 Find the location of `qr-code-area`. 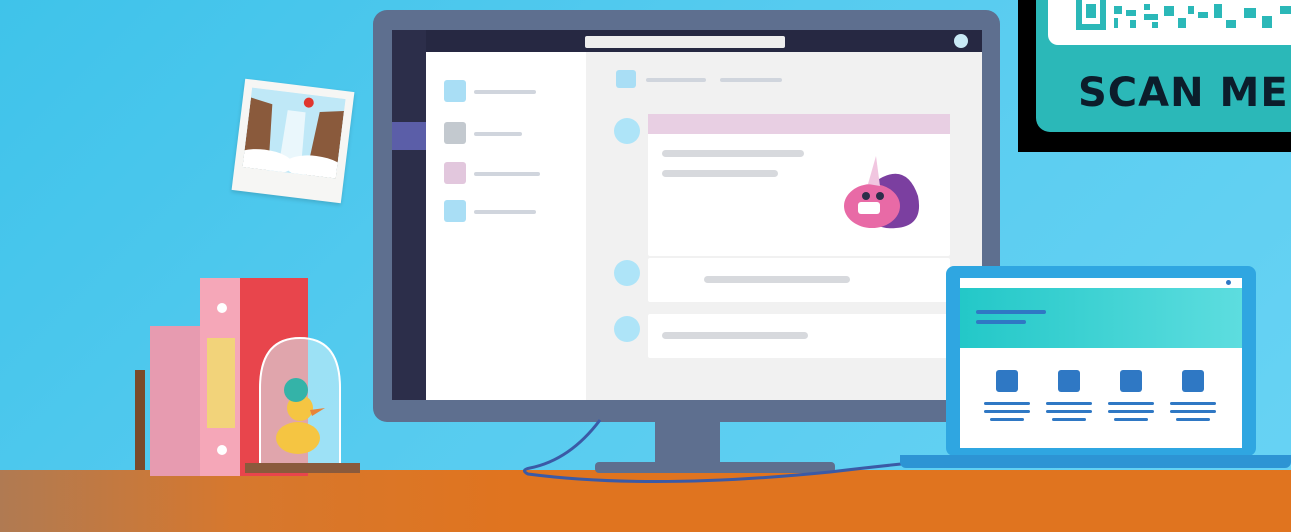

qr-code-area is located at coordinates (1169, 22).